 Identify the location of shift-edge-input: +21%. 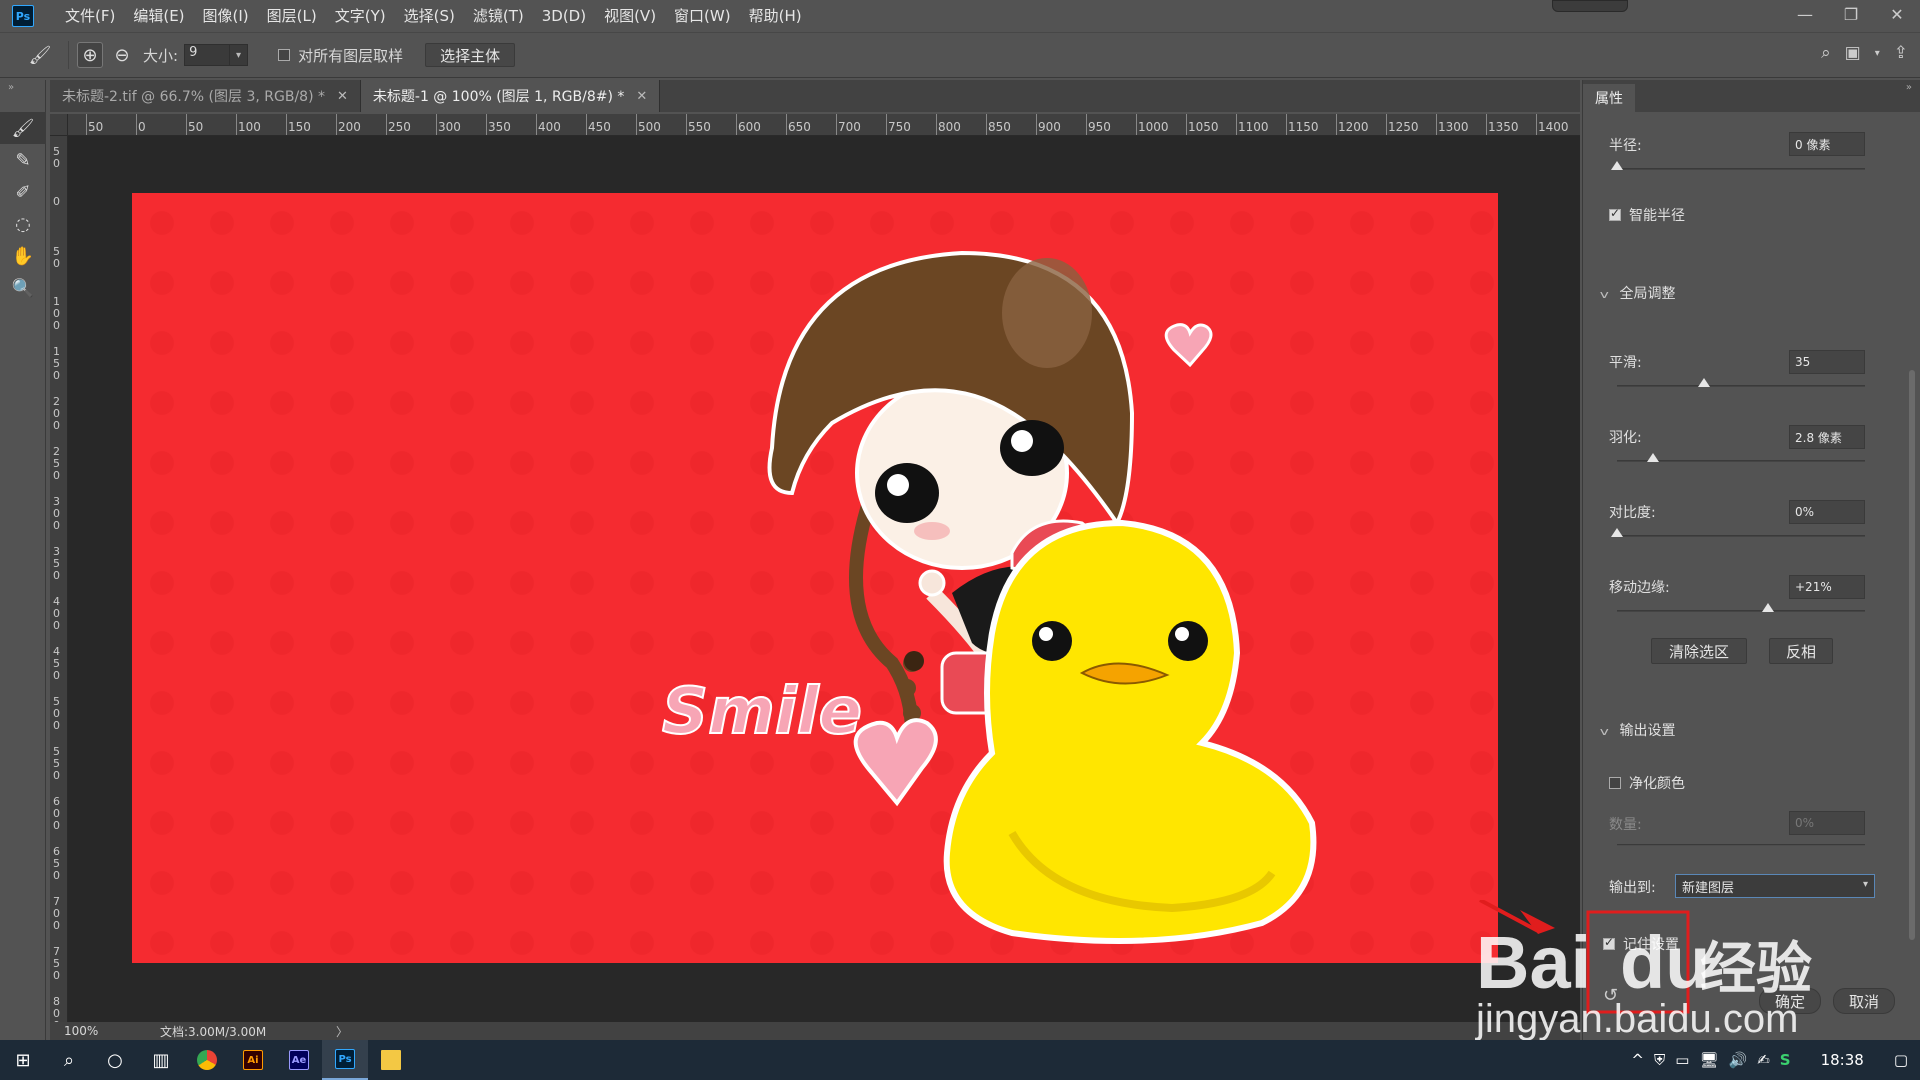
(1827, 587).